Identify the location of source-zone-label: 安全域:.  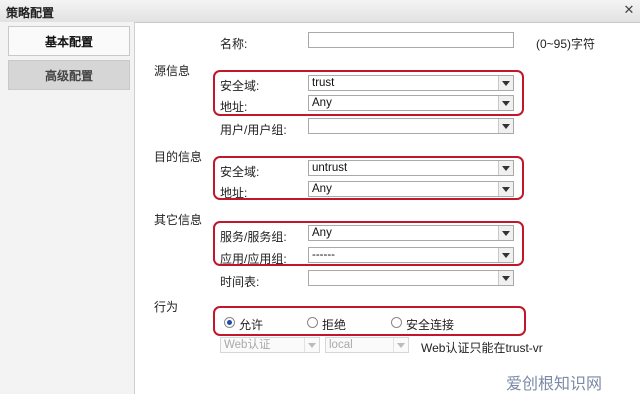
(240, 86).